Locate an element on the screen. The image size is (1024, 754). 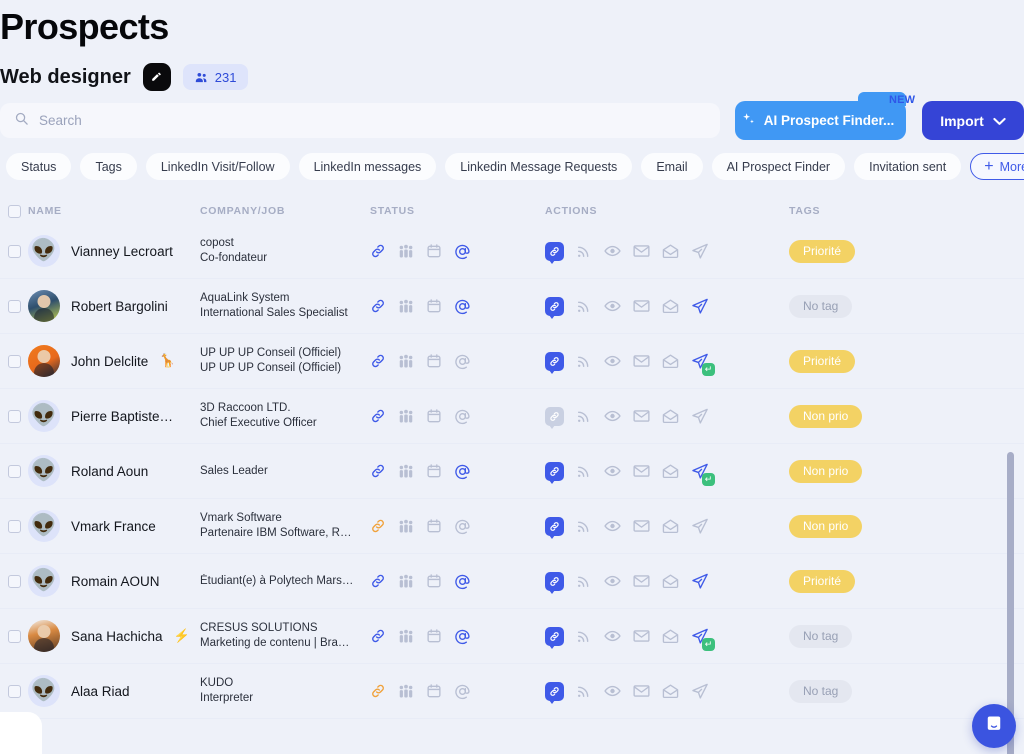
filter-chip-ai-prospect-finder: AI Prospect Finder is located at coordinates (778, 166).